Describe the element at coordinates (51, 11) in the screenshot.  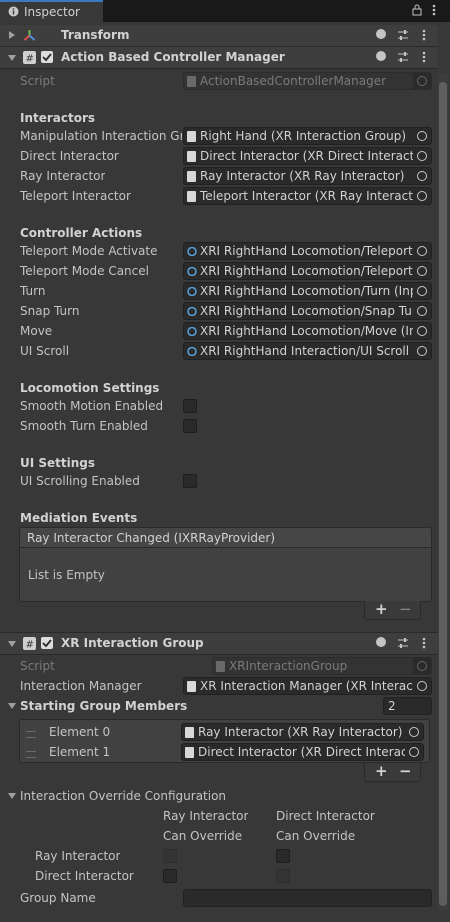
I see `tab-inspector: Inspector` at that location.